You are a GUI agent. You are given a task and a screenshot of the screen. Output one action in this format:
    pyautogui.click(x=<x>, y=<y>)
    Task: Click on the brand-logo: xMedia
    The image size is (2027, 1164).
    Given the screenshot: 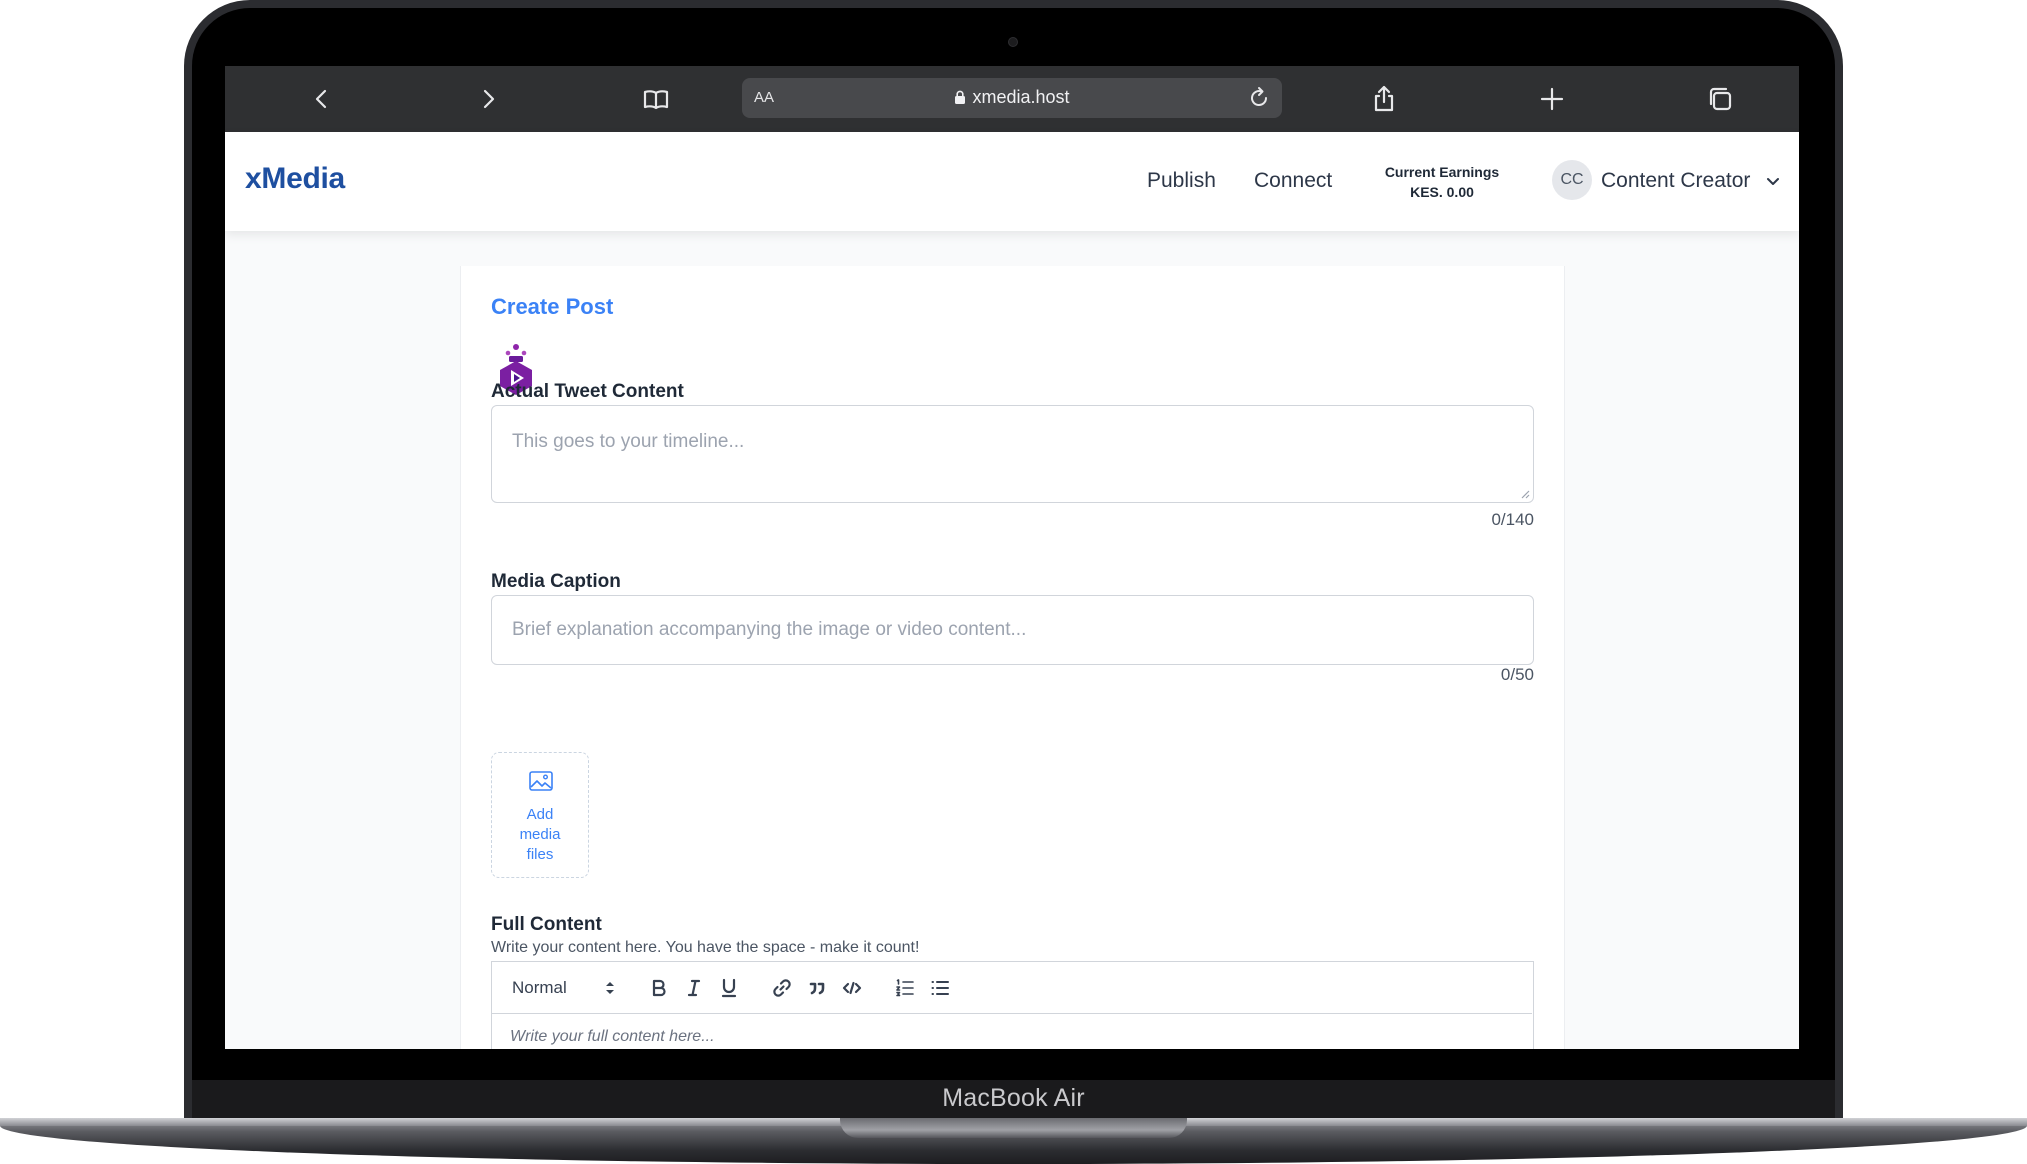 What is the action you would take?
    pyautogui.click(x=295, y=179)
    